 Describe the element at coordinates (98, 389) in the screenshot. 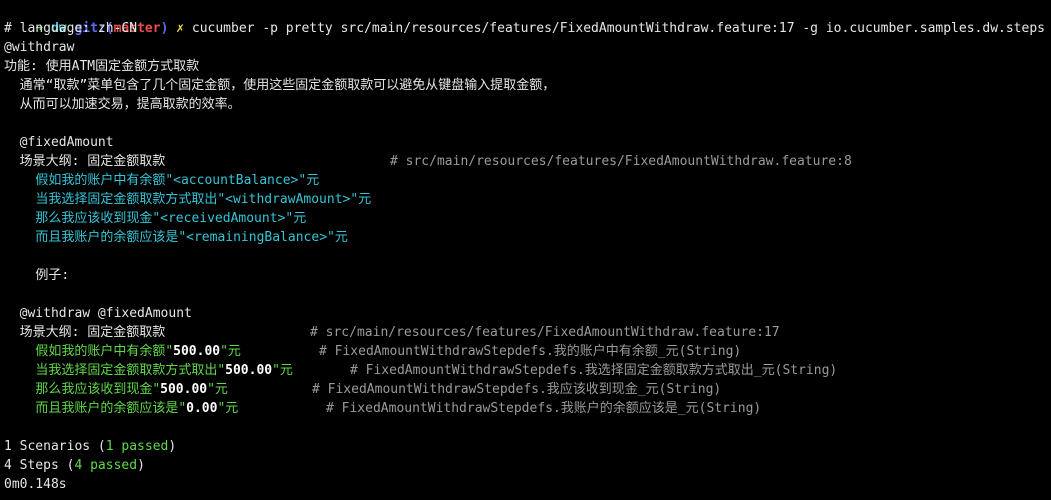

I see `scenario-step-prefix: 那么我应该收到现金"` at that location.